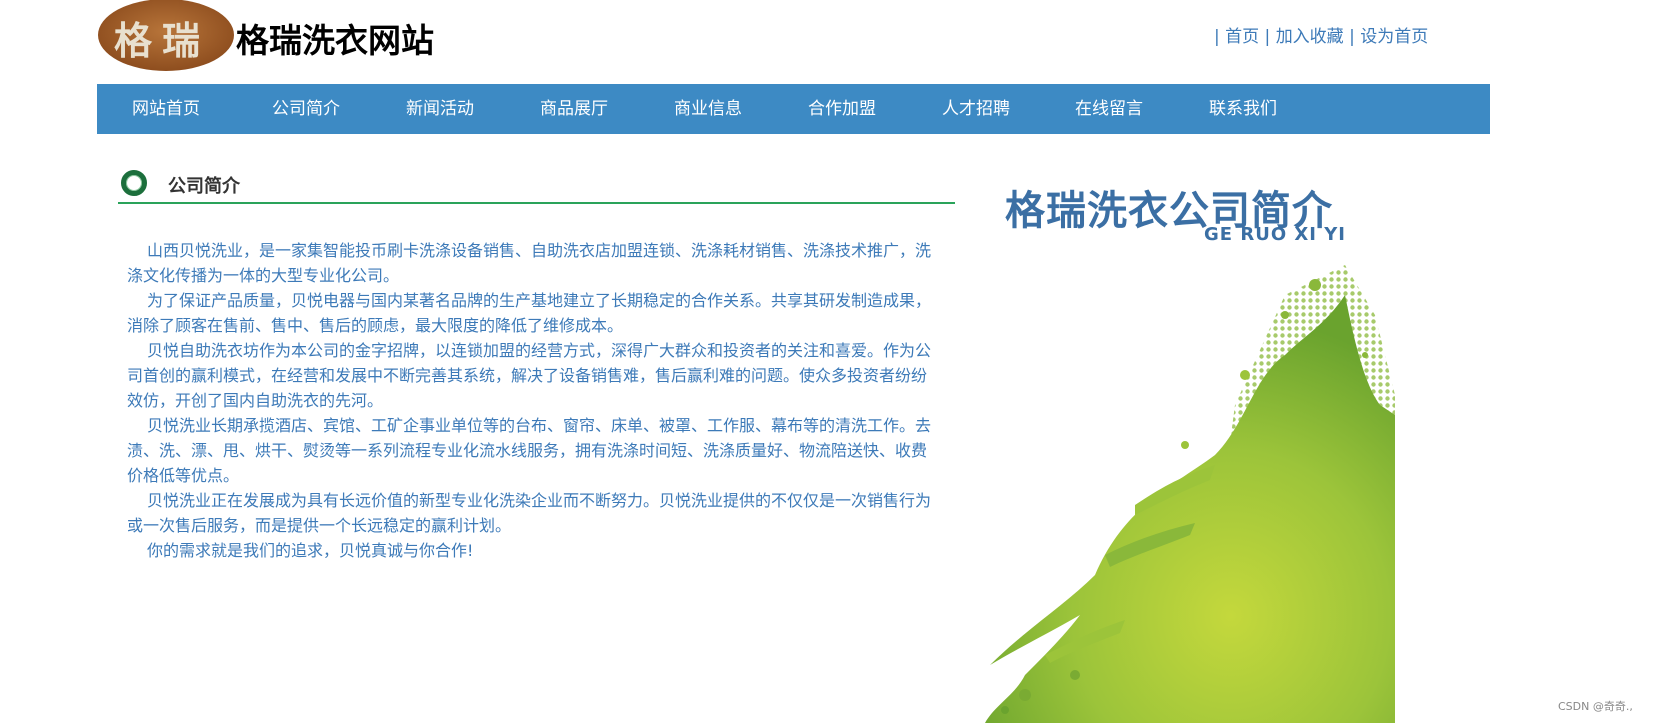 The height and width of the screenshot is (723, 1659). Describe the element at coordinates (1242, 37) in the screenshot. I see `home-link: 首页` at that location.